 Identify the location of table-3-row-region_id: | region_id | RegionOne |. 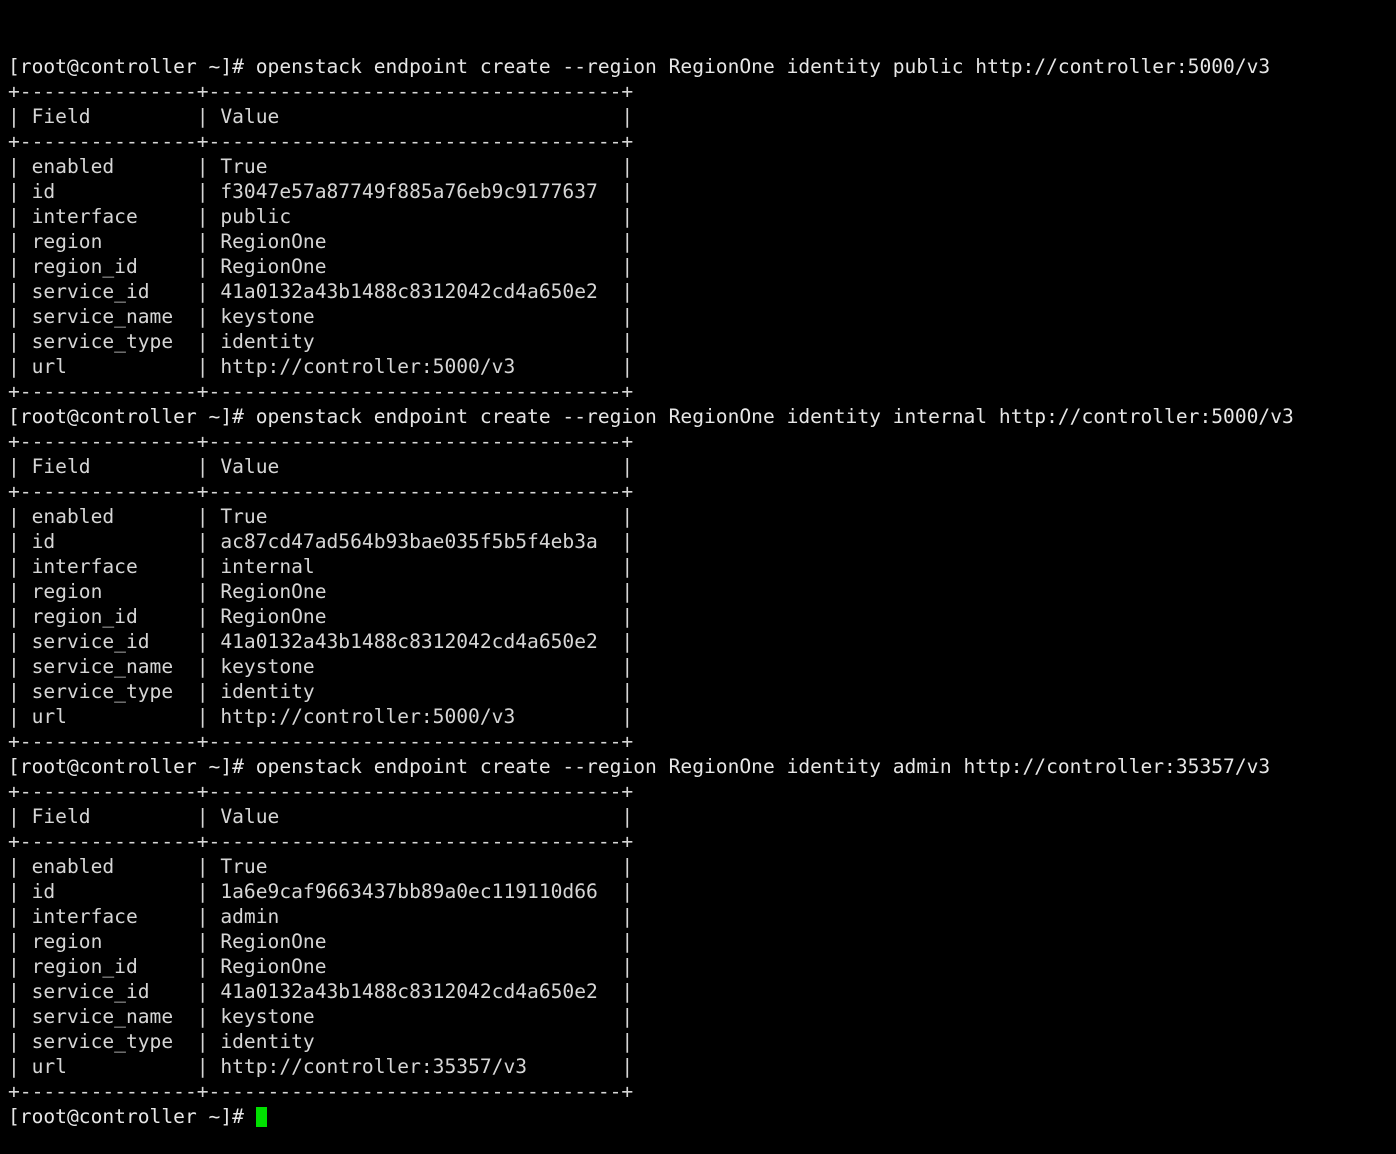
(321, 966).